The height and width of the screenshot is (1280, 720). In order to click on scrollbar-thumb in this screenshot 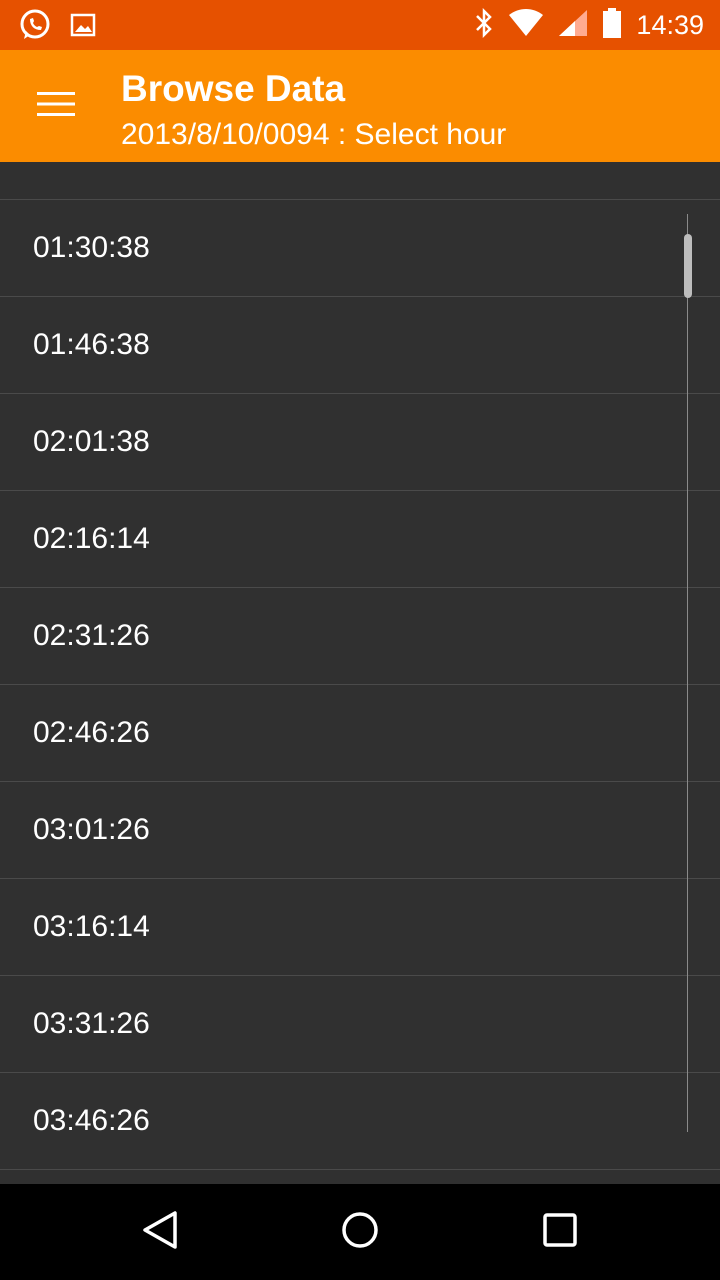, I will do `click(688, 266)`.